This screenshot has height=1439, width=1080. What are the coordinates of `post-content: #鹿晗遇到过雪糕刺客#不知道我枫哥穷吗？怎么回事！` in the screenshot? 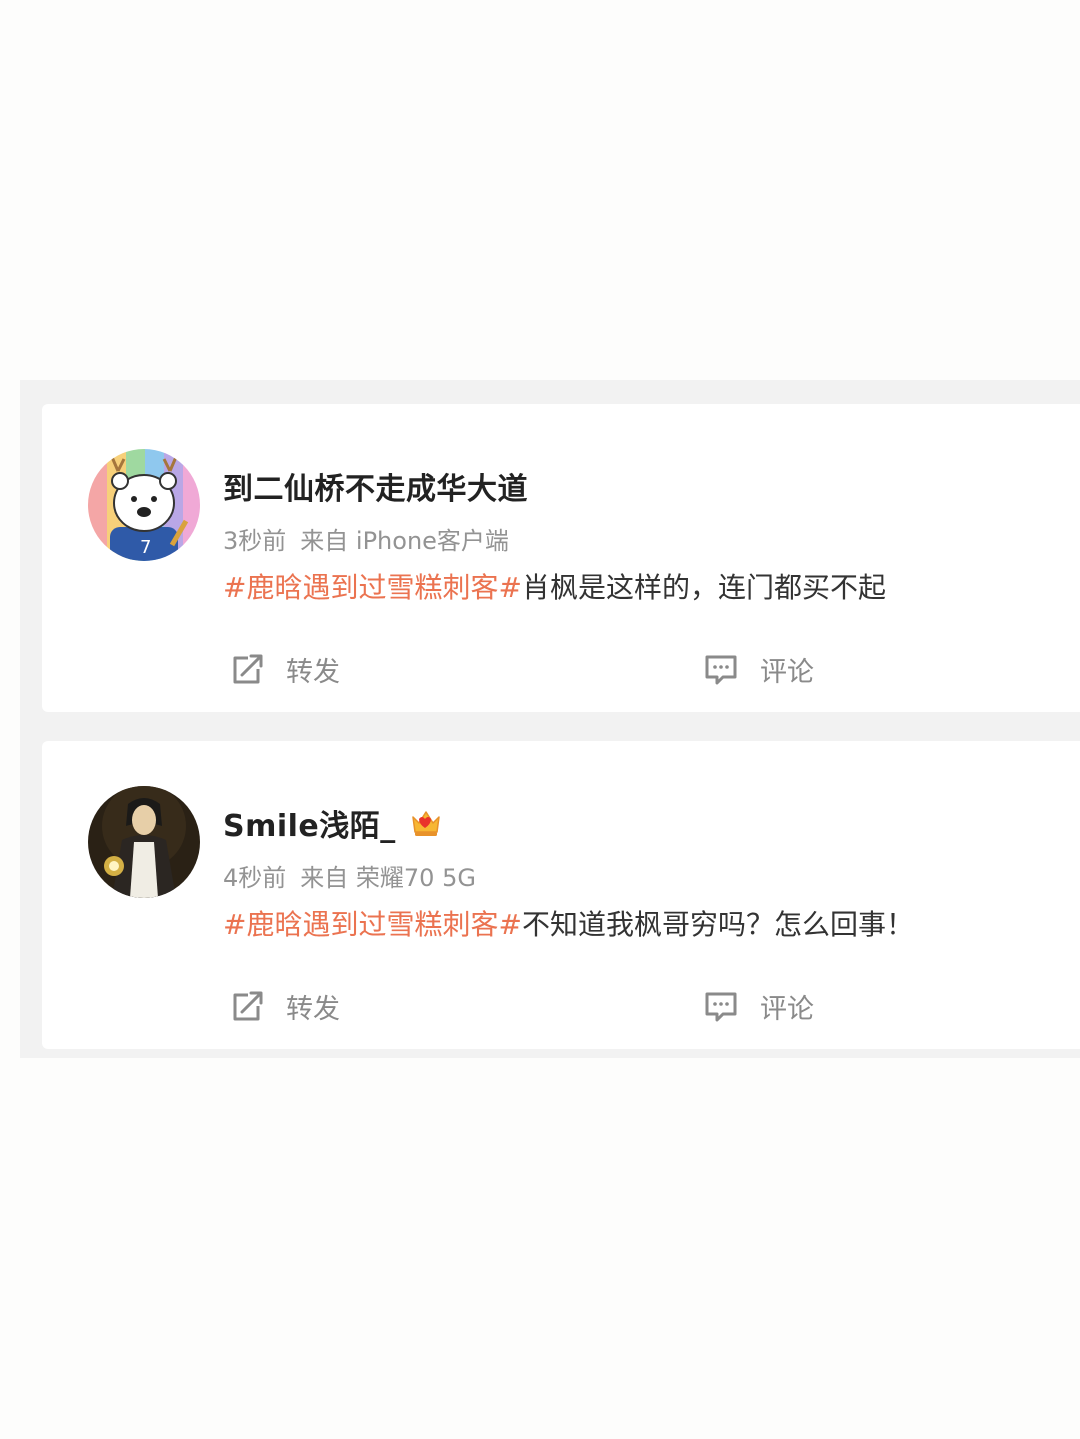 It's located at (568, 923).